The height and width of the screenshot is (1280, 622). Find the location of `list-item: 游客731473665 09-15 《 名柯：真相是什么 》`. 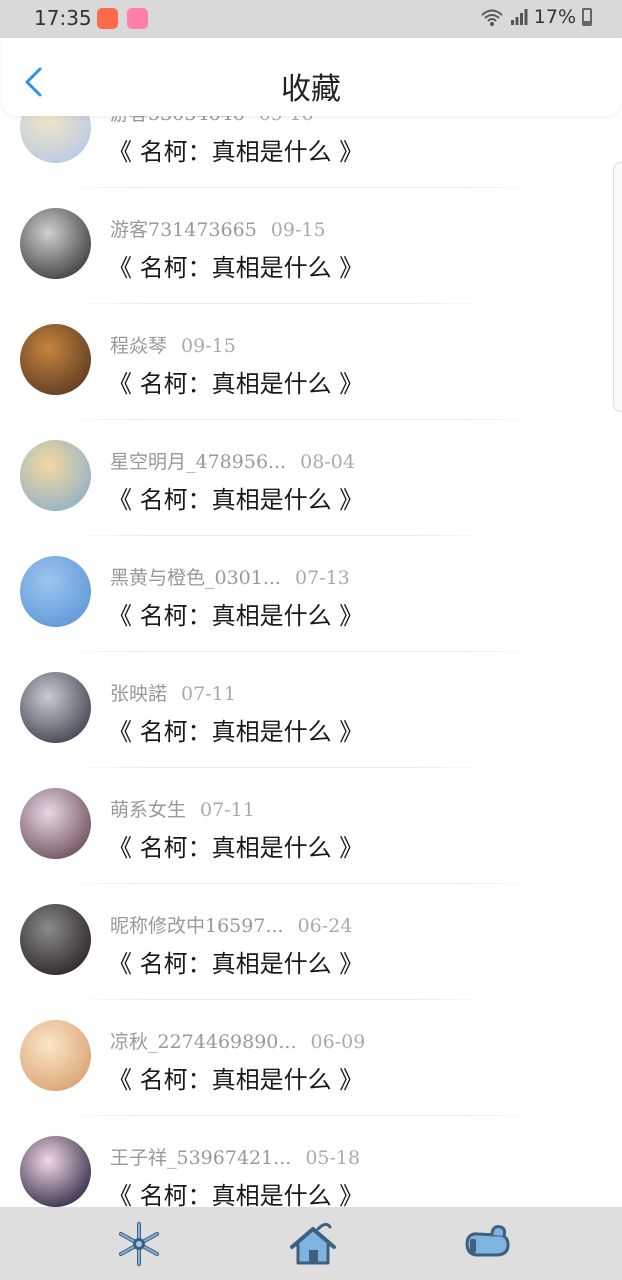

list-item: 游客731473665 09-15 《 名柯：真相是什么 》 is located at coordinates (311, 248).